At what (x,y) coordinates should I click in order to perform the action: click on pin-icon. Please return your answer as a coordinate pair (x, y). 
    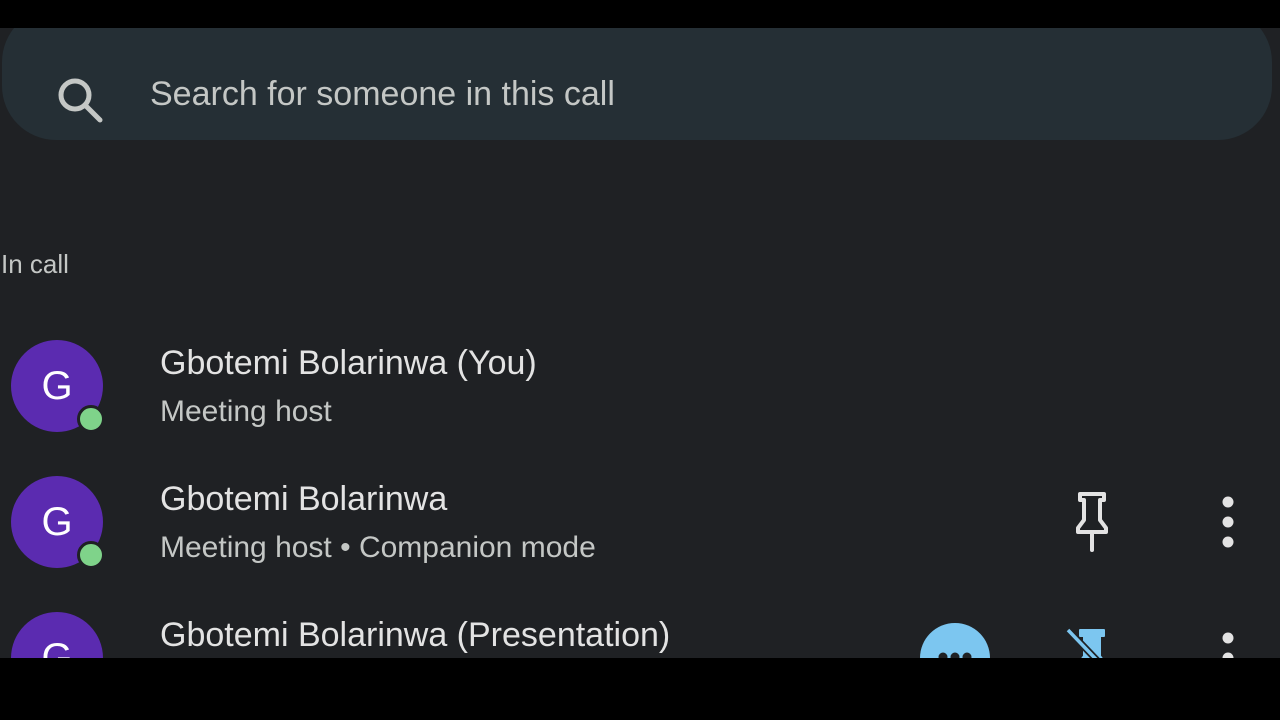
    Looking at the image, I should click on (1092, 522).